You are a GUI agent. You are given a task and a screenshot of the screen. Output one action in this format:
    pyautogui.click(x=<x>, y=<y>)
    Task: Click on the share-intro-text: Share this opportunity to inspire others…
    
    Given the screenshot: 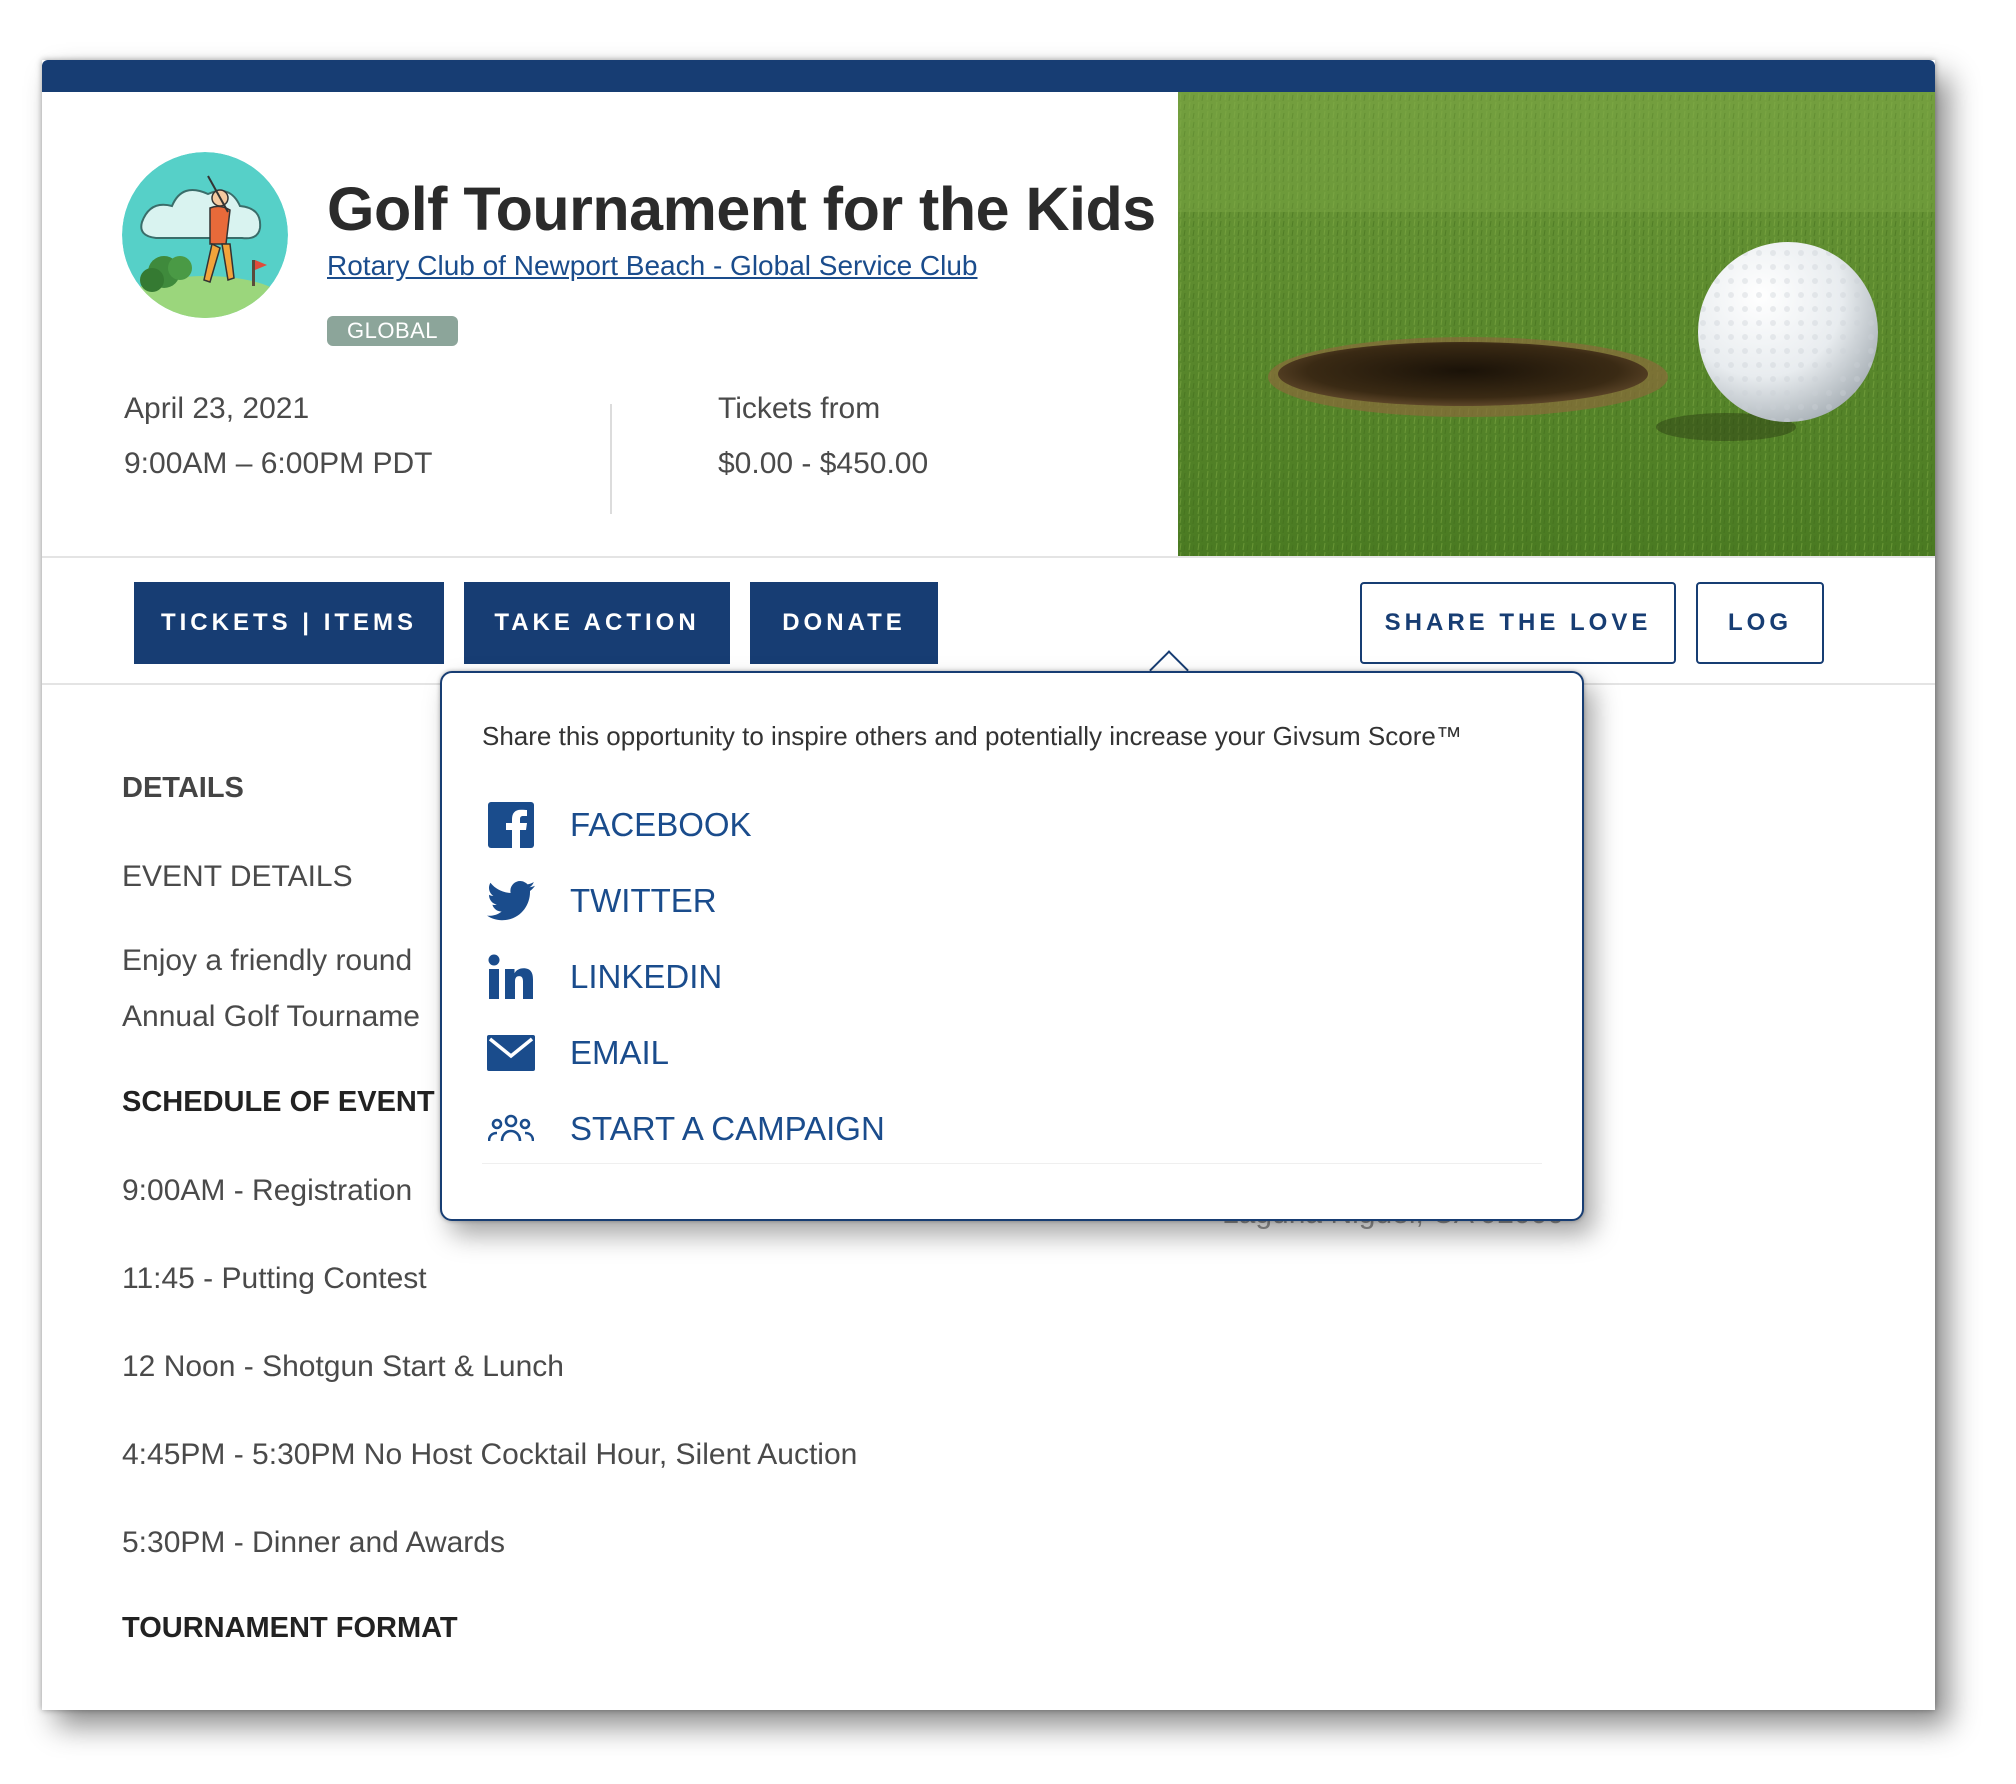 What is the action you would take?
    pyautogui.click(x=972, y=736)
    